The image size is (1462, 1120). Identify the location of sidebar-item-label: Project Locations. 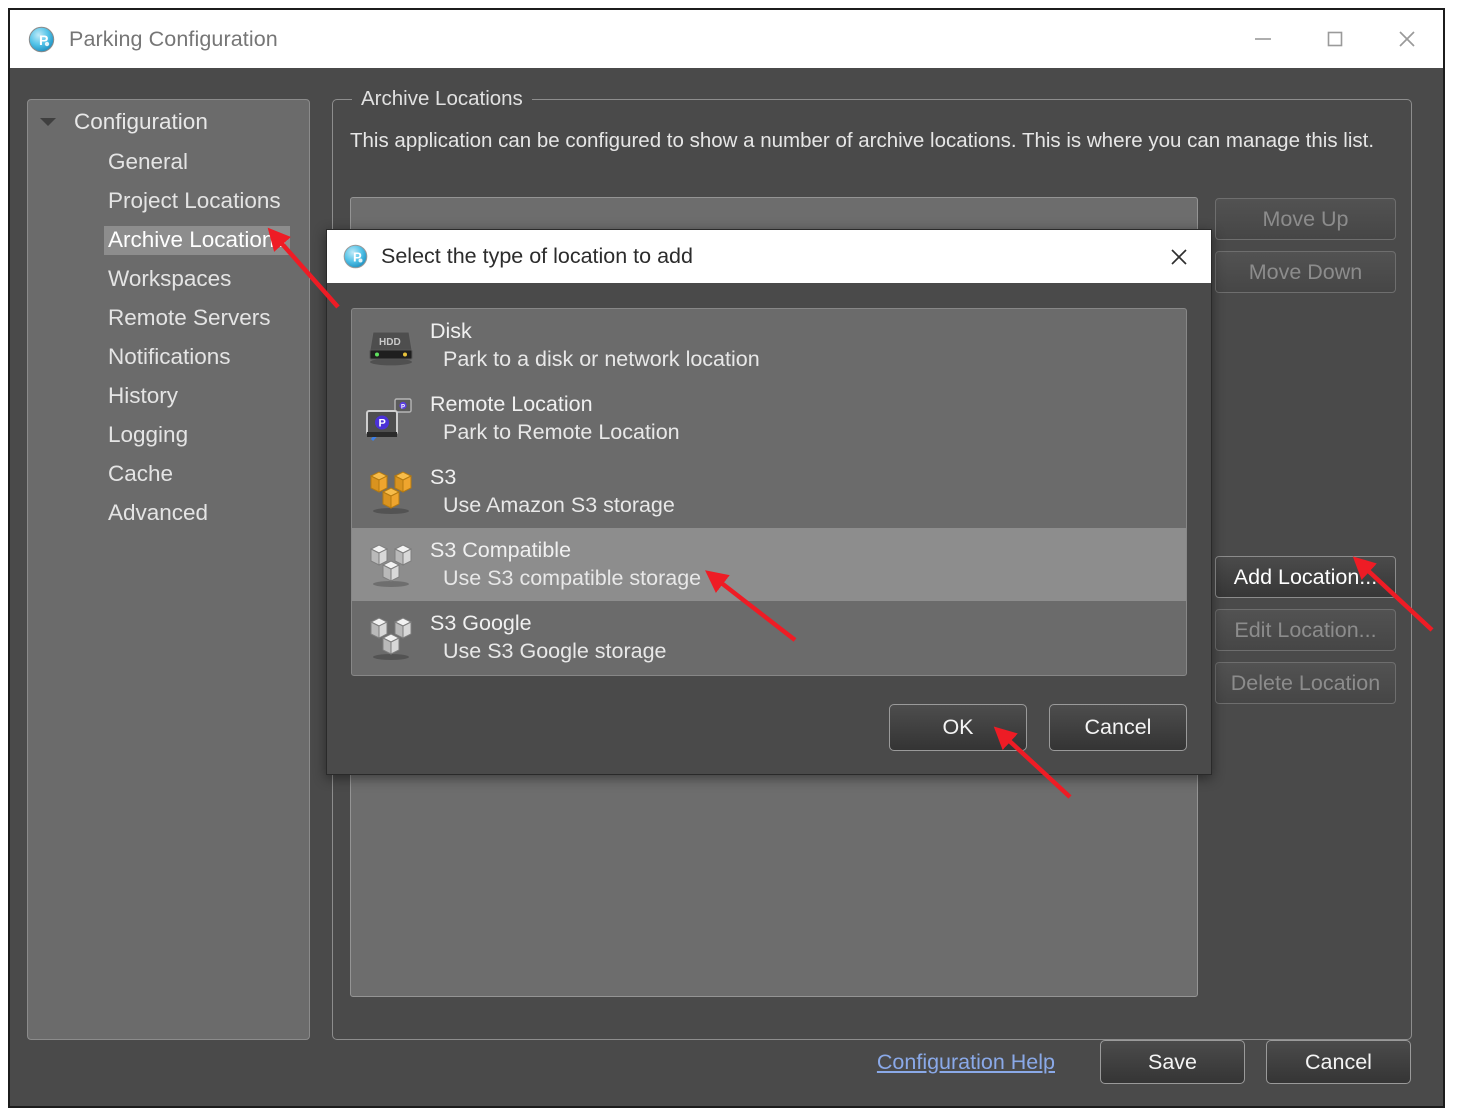
(194, 200).